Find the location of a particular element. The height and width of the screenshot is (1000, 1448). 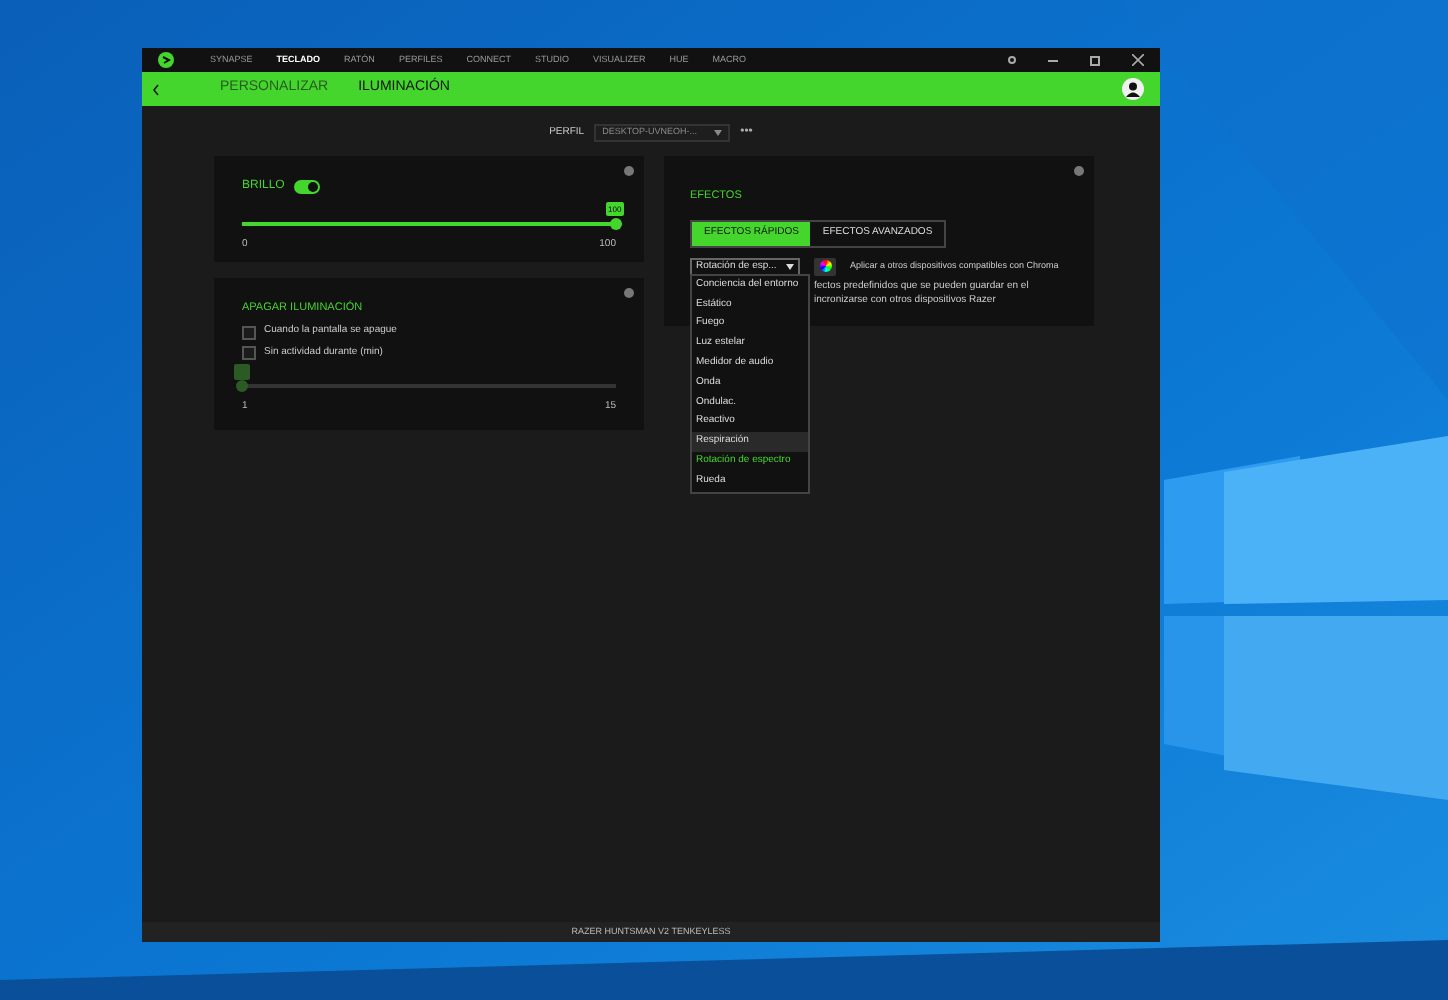

brightness-toggle is located at coordinates (307, 187).